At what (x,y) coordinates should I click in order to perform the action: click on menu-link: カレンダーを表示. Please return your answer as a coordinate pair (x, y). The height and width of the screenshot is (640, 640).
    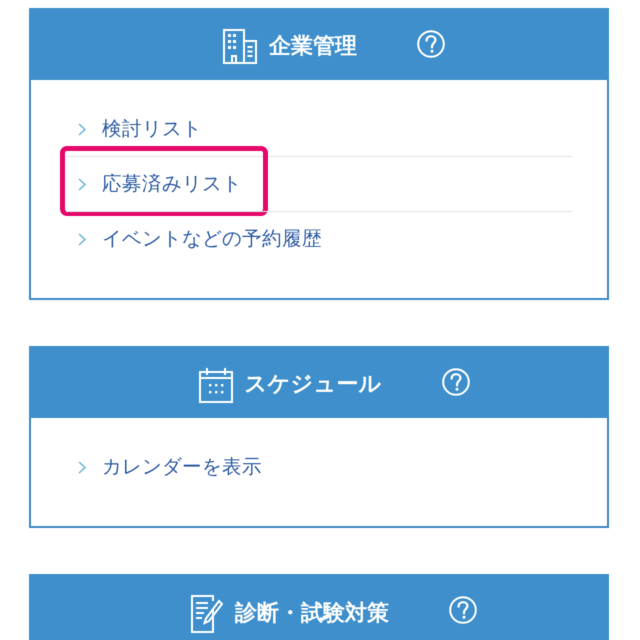
    Looking at the image, I should click on (182, 467).